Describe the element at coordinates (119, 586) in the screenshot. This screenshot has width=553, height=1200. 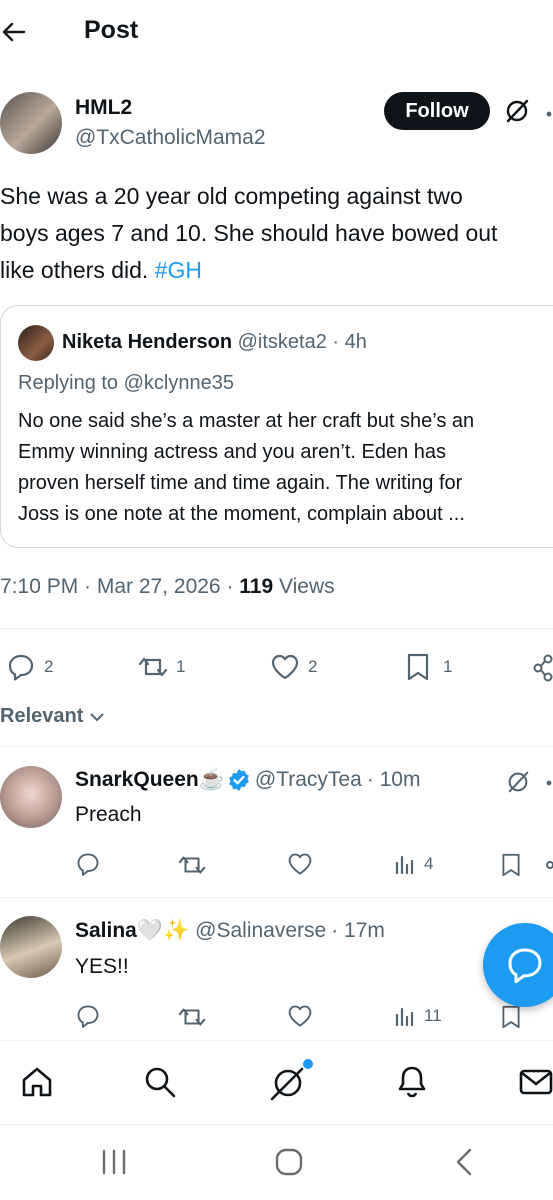
I see `post-timestamp: 7:10 PM · Mar 27, 2026 ·` at that location.